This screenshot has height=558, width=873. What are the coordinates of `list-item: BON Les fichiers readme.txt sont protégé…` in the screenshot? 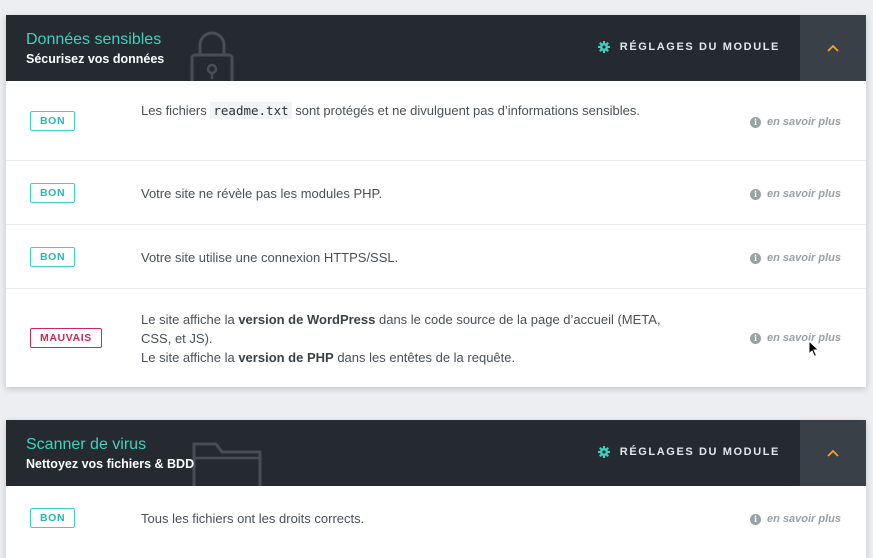 It's located at (436, 120).